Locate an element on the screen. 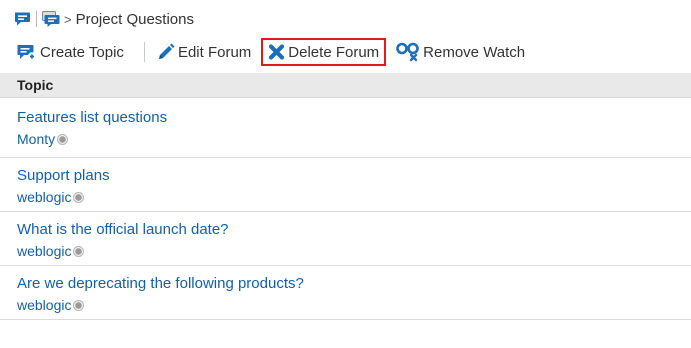 The width and height of the screenshot is (691, 348). unwatch-icon is located at coordinates (408, 52).